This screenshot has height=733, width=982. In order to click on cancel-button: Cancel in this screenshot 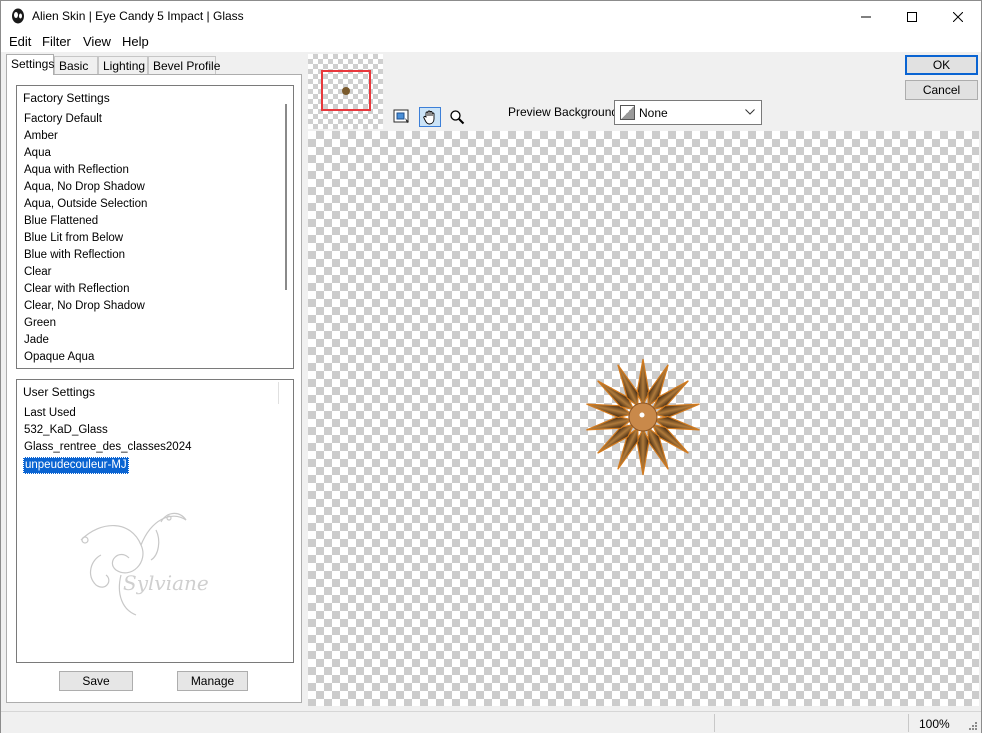, I will do `click(941, 90)`.